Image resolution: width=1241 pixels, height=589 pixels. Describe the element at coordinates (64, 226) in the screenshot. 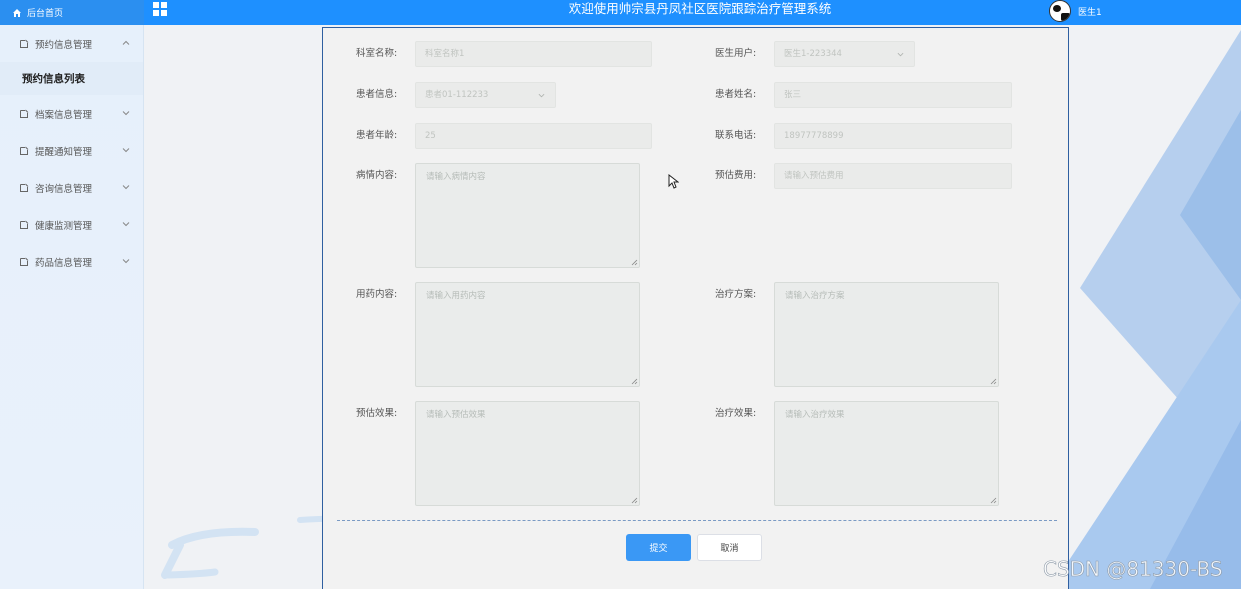

I see `sidebar-item-label: 健康监测管理` at that location.